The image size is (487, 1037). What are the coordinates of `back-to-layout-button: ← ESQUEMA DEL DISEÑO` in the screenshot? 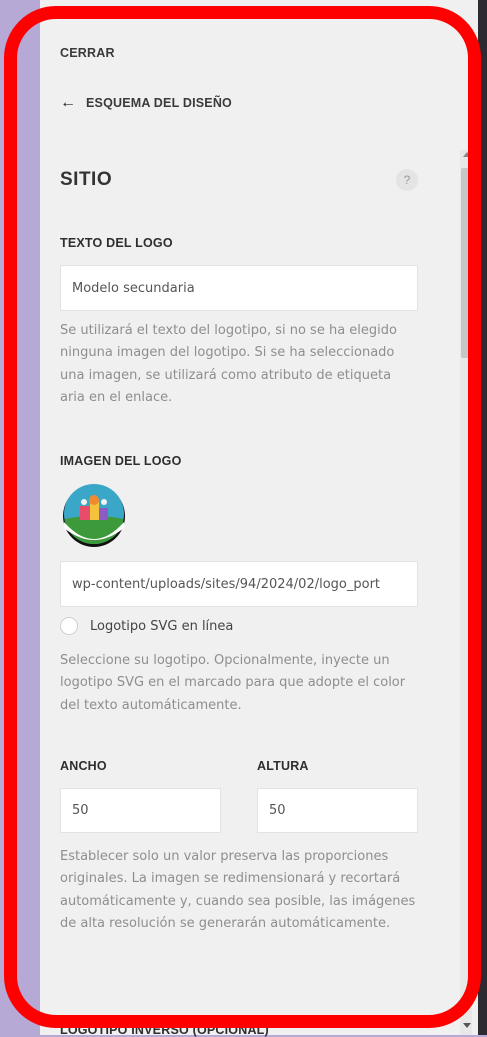 It's located at (146, 103).